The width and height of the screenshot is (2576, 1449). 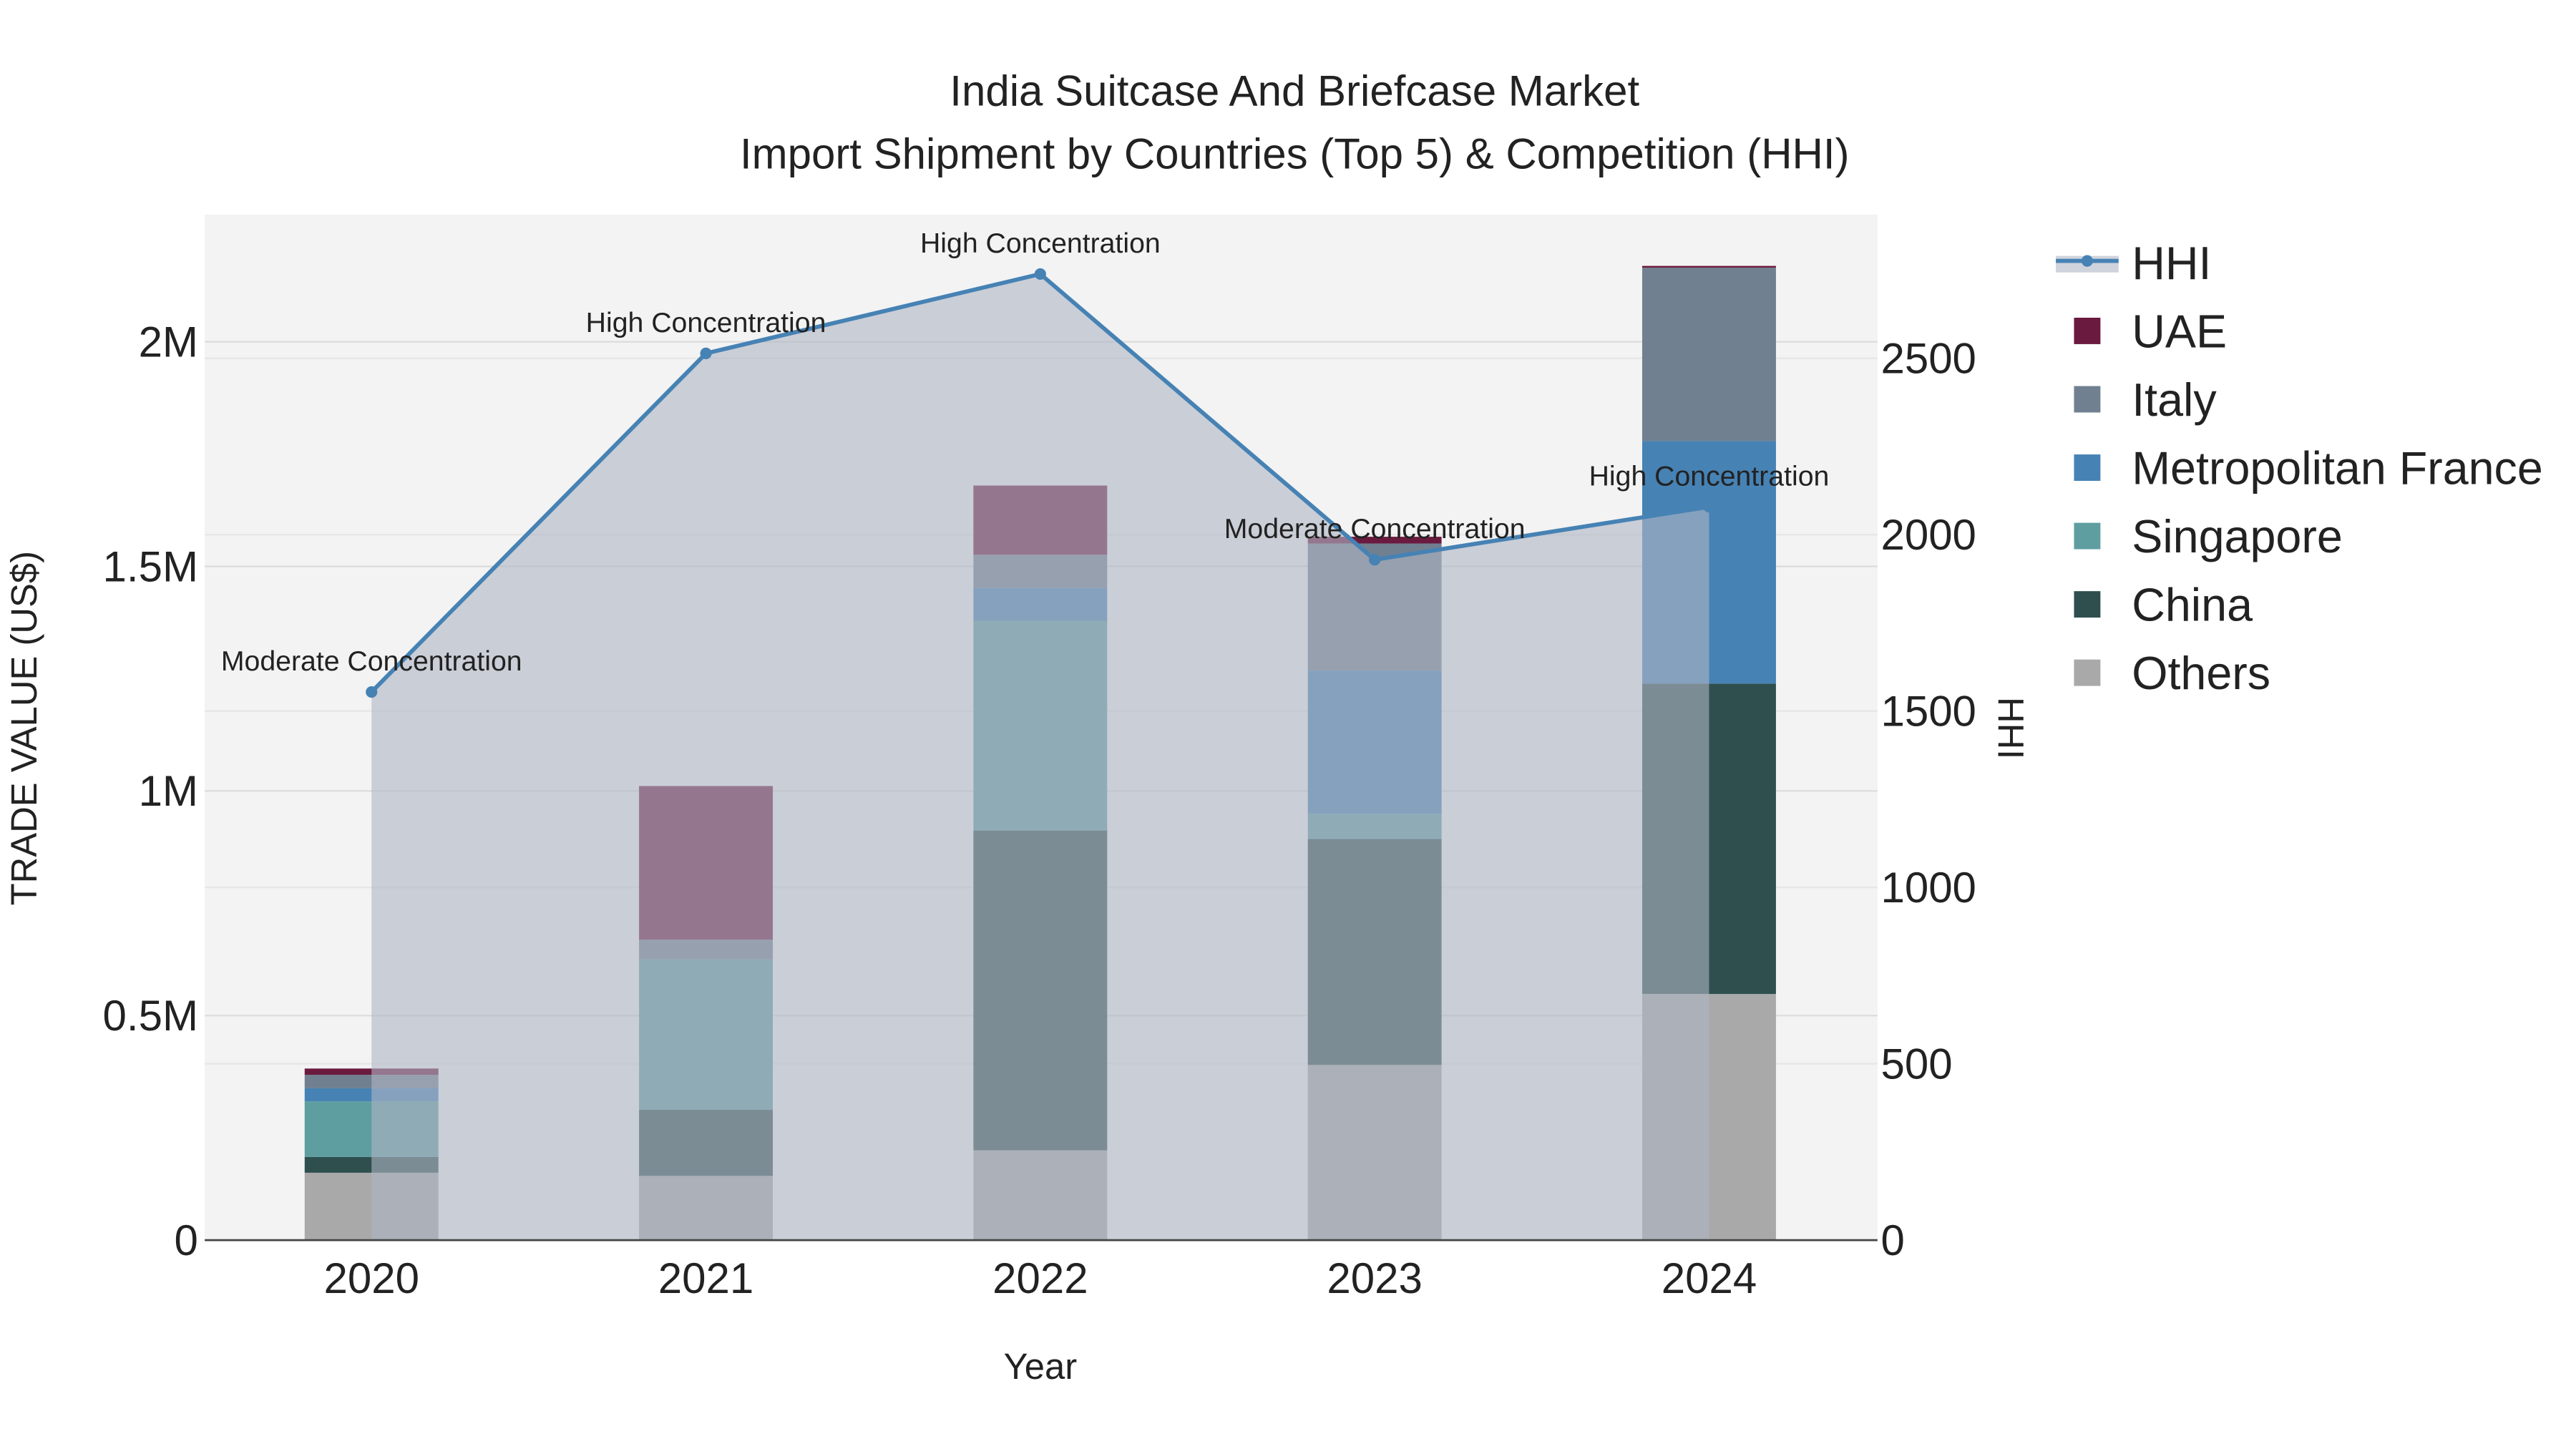 I want to click on x-tick-label: 2023, so click(x=1374, y=1278).